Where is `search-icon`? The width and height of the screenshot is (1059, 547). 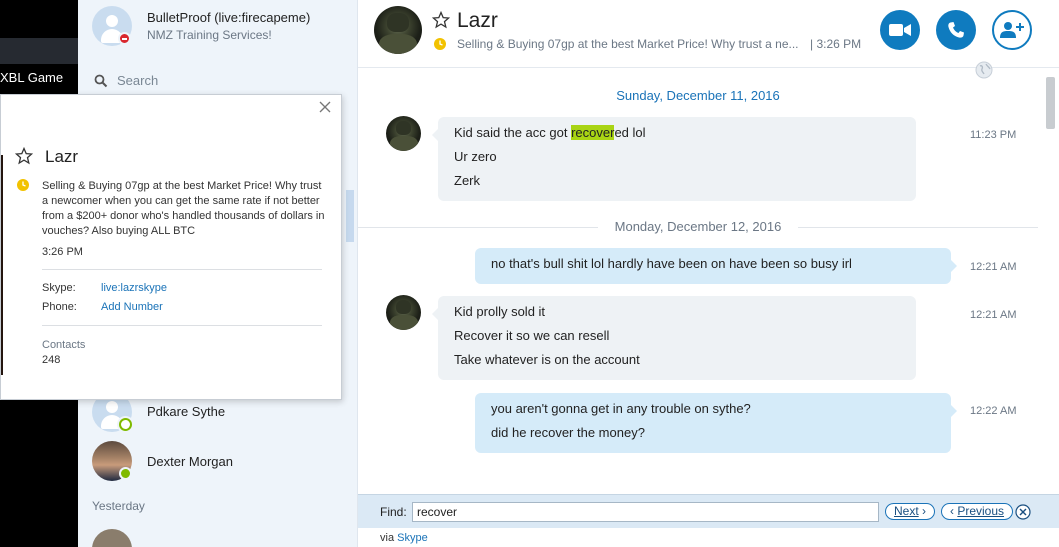
search-icon is located at coordinates (101, 81).